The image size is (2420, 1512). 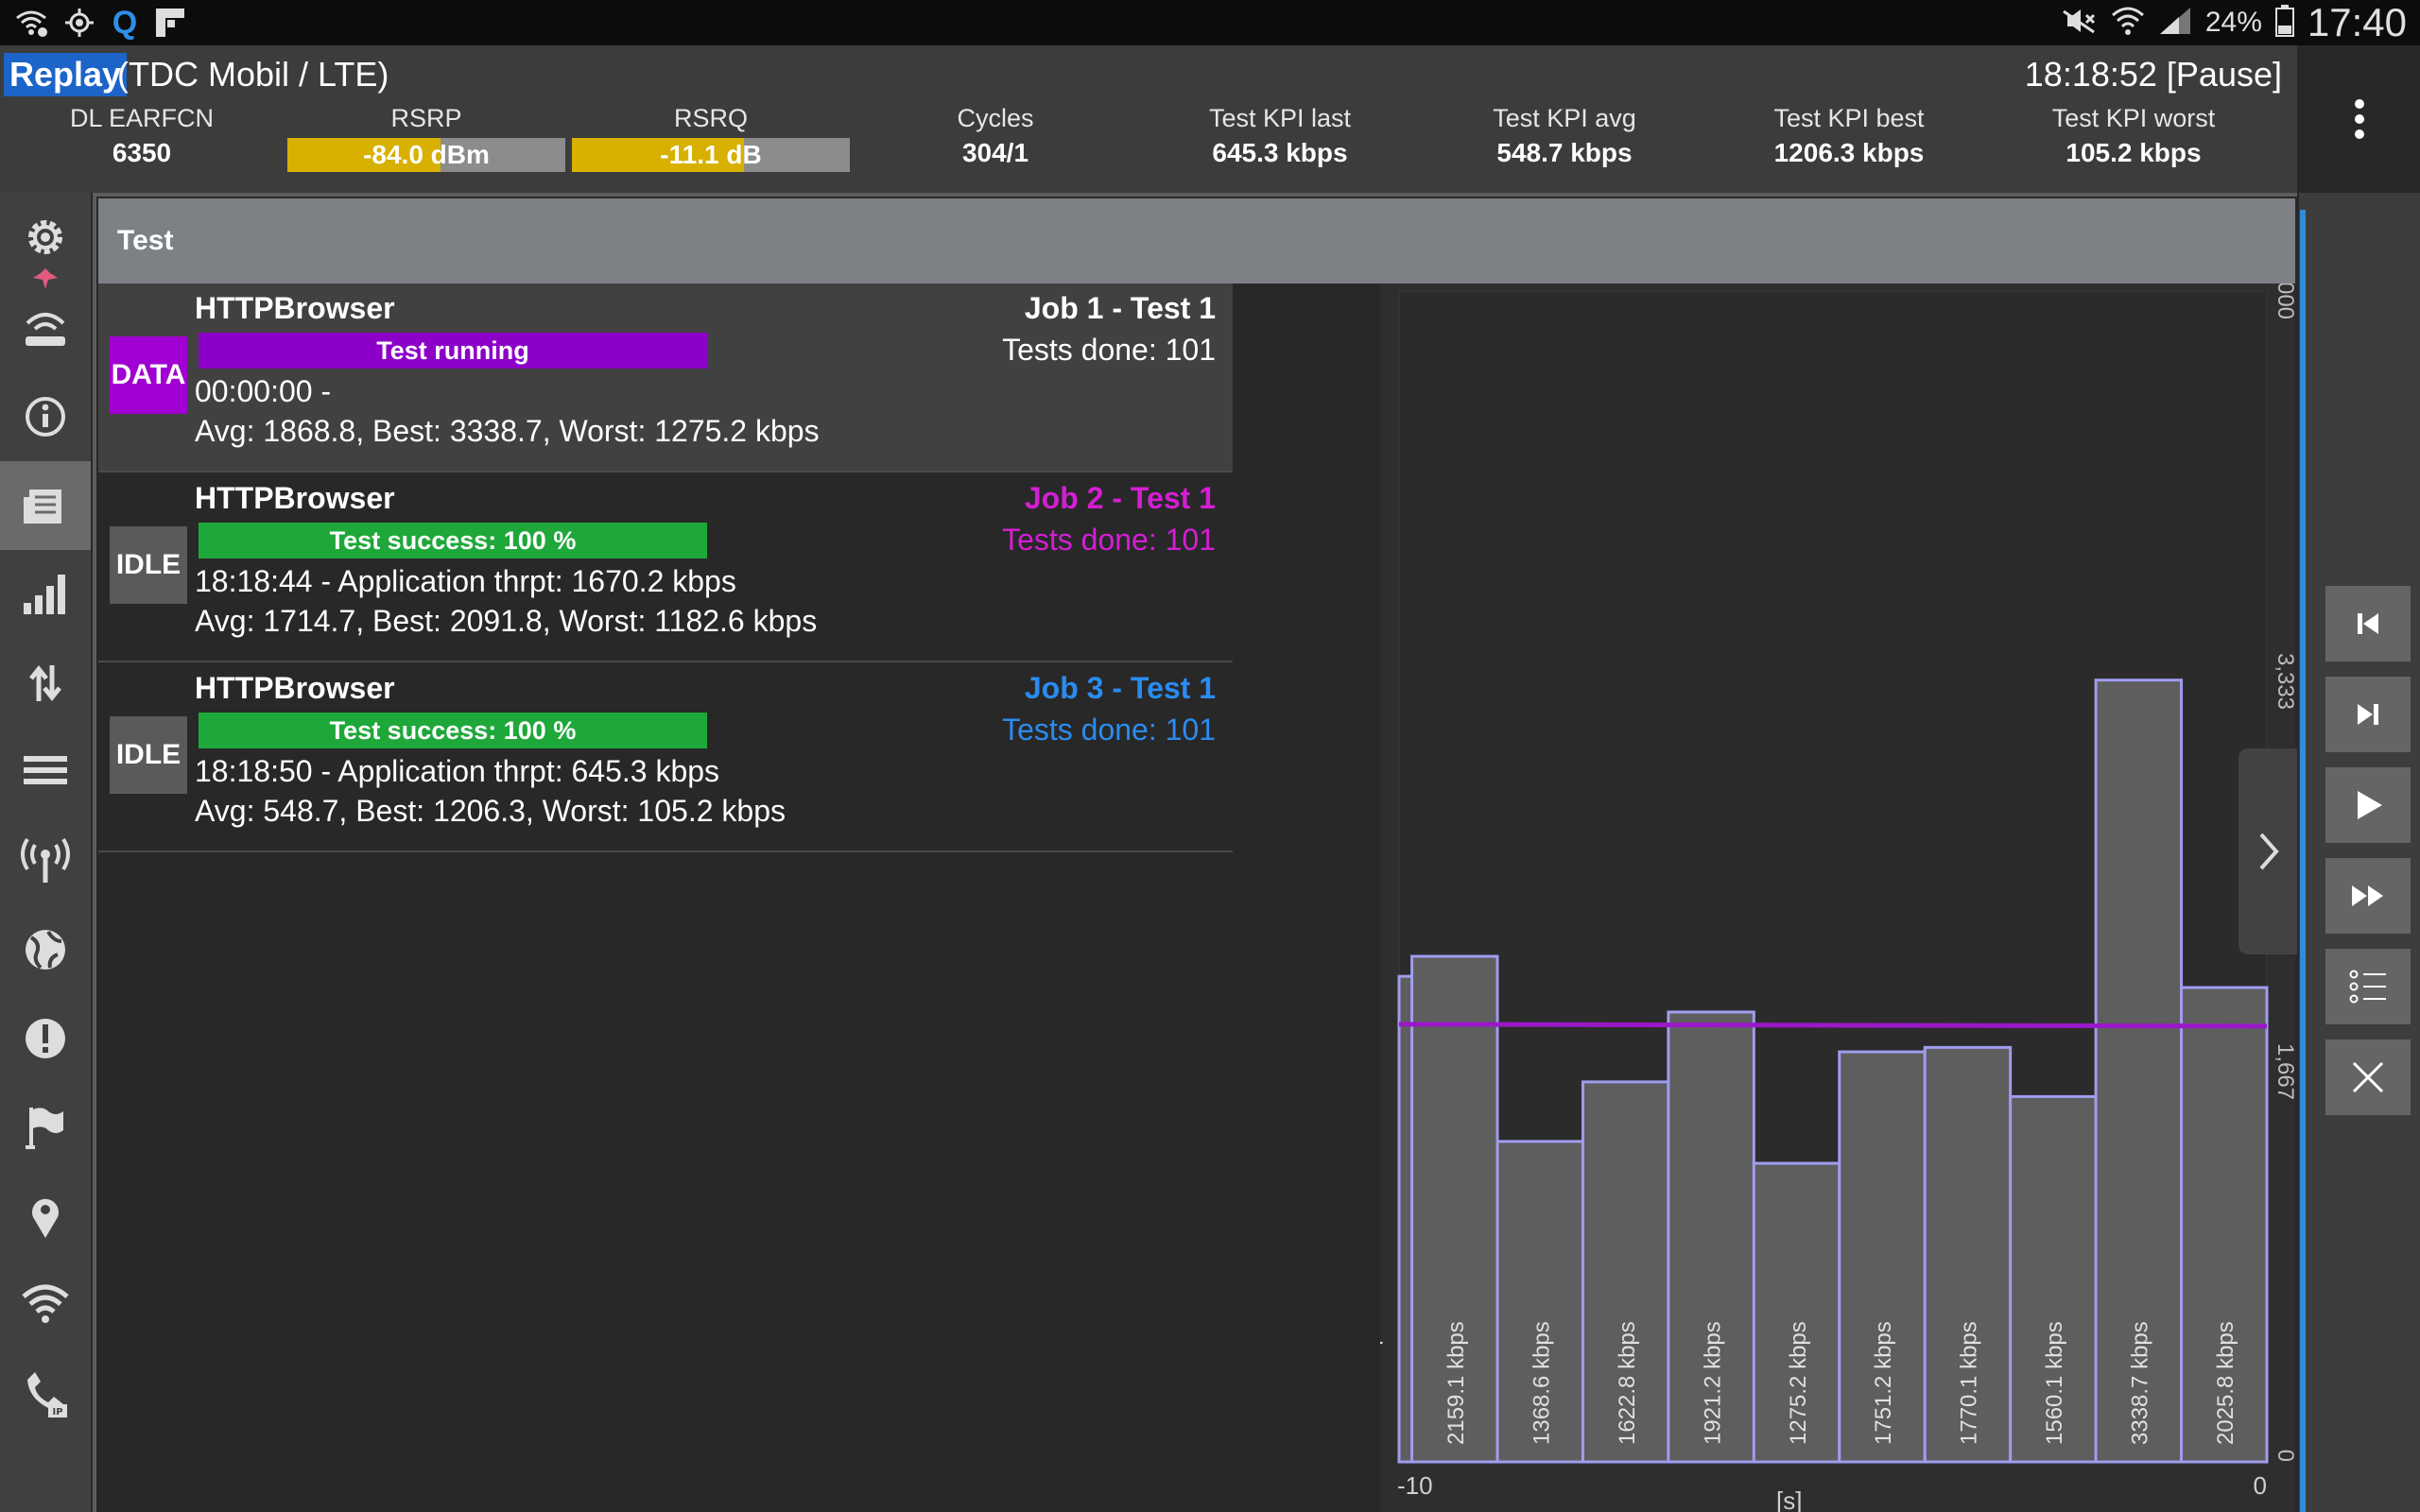 What do you see at coordinates (1541, 1383) in the screenshot?
I see `bar-value-label: 1368.6 kbps` at bounding box center [1541, 1383].